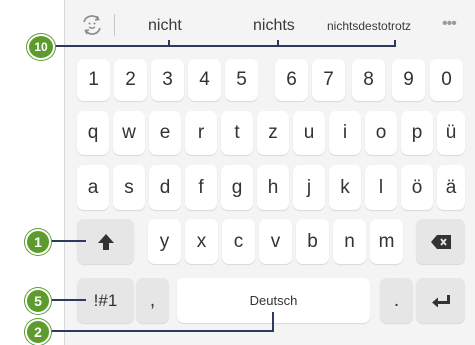  I want to click on emoji-icon, so click(92, 25).